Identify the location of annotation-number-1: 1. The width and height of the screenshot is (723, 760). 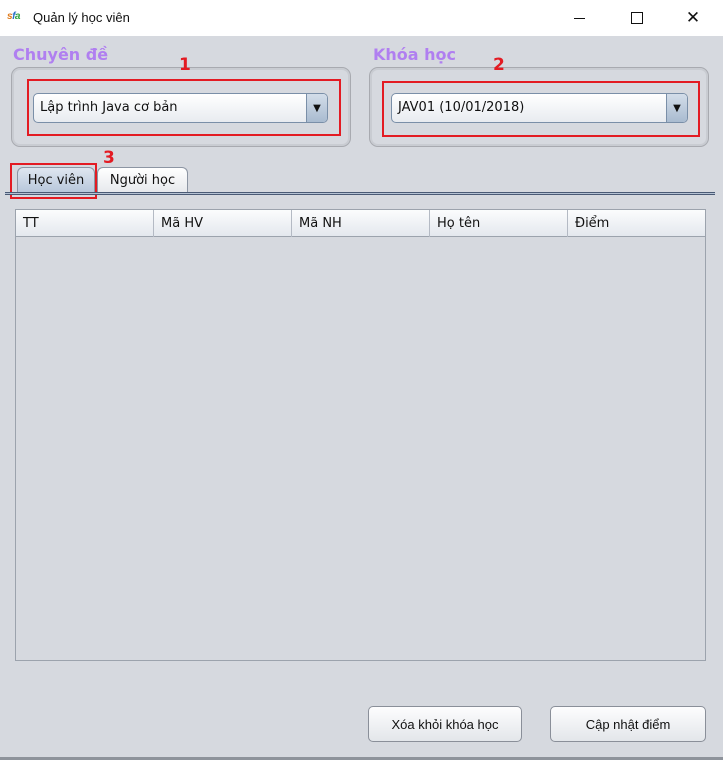
(185, 65).